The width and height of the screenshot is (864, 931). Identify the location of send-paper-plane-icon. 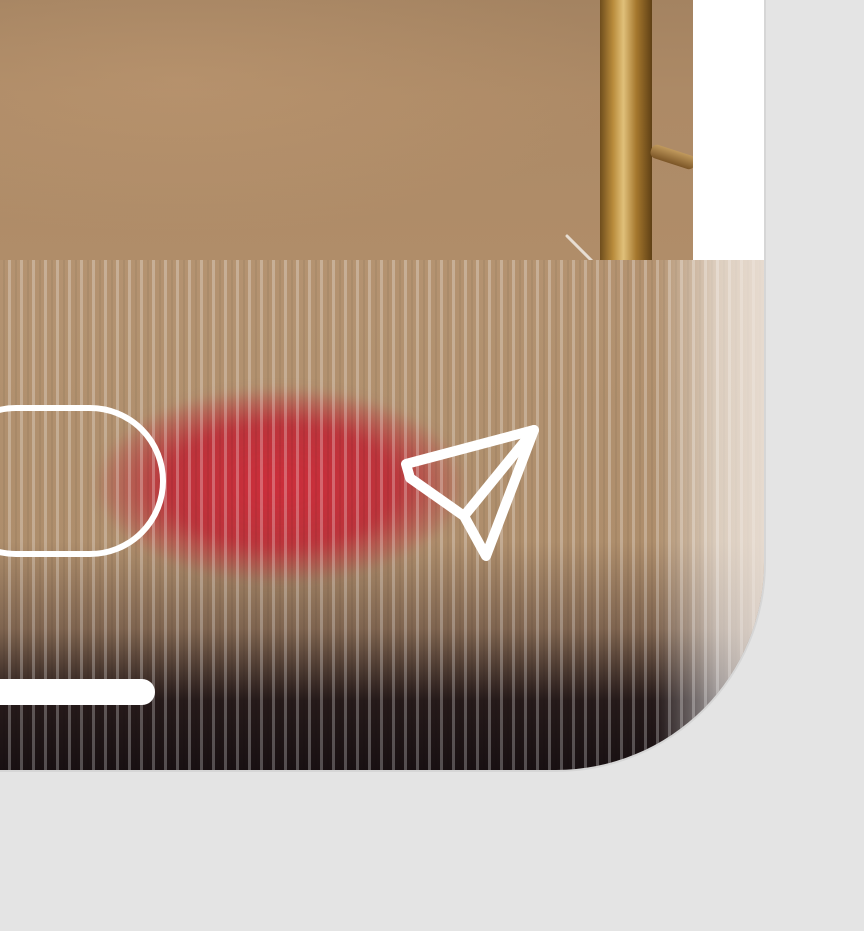
(470, 493).